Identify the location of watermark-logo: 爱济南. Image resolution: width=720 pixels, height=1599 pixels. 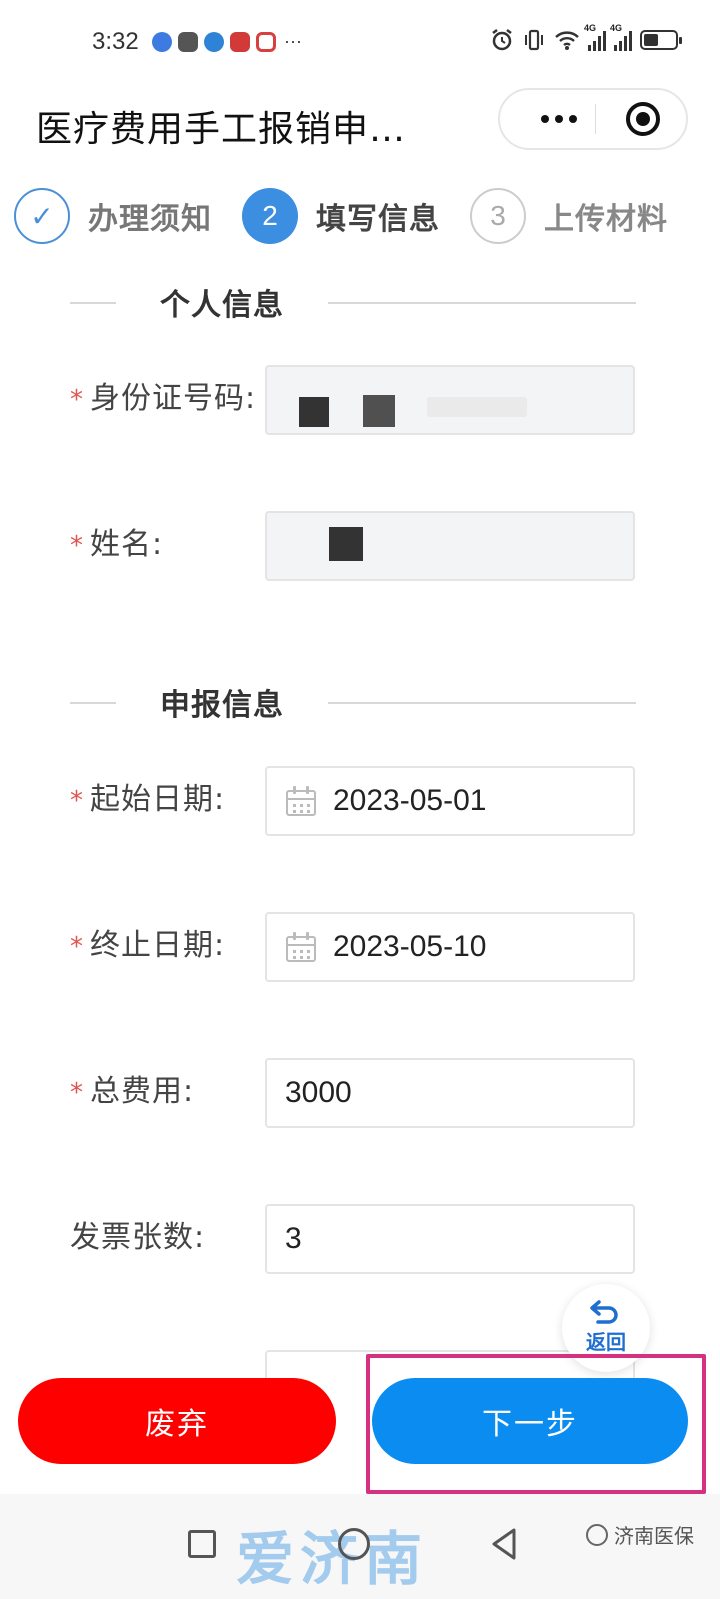
(332, 1559).